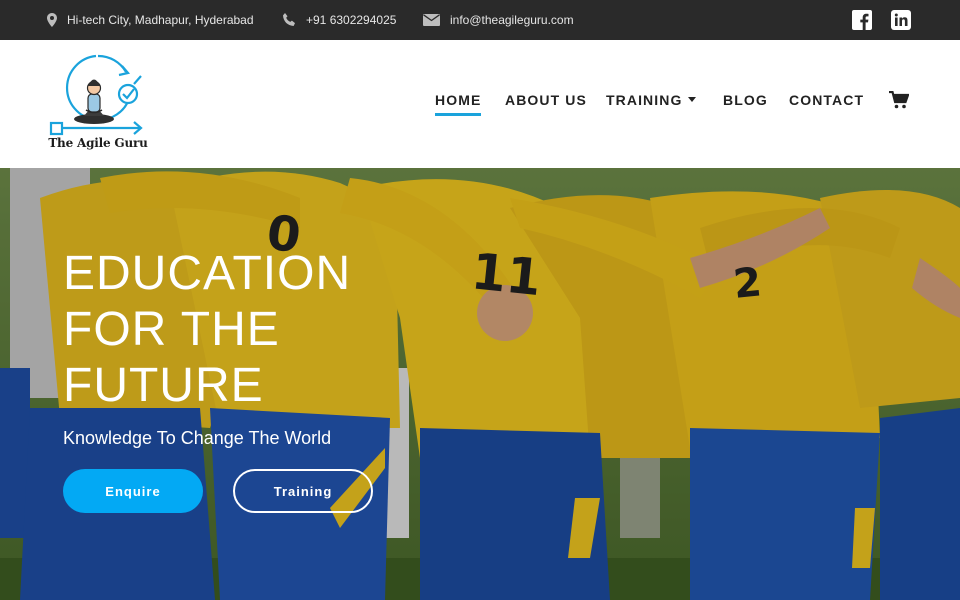 This screenshot has height=600, width=960. I want to click on hero-title-line-3: FUTURE, so click(163, 385).